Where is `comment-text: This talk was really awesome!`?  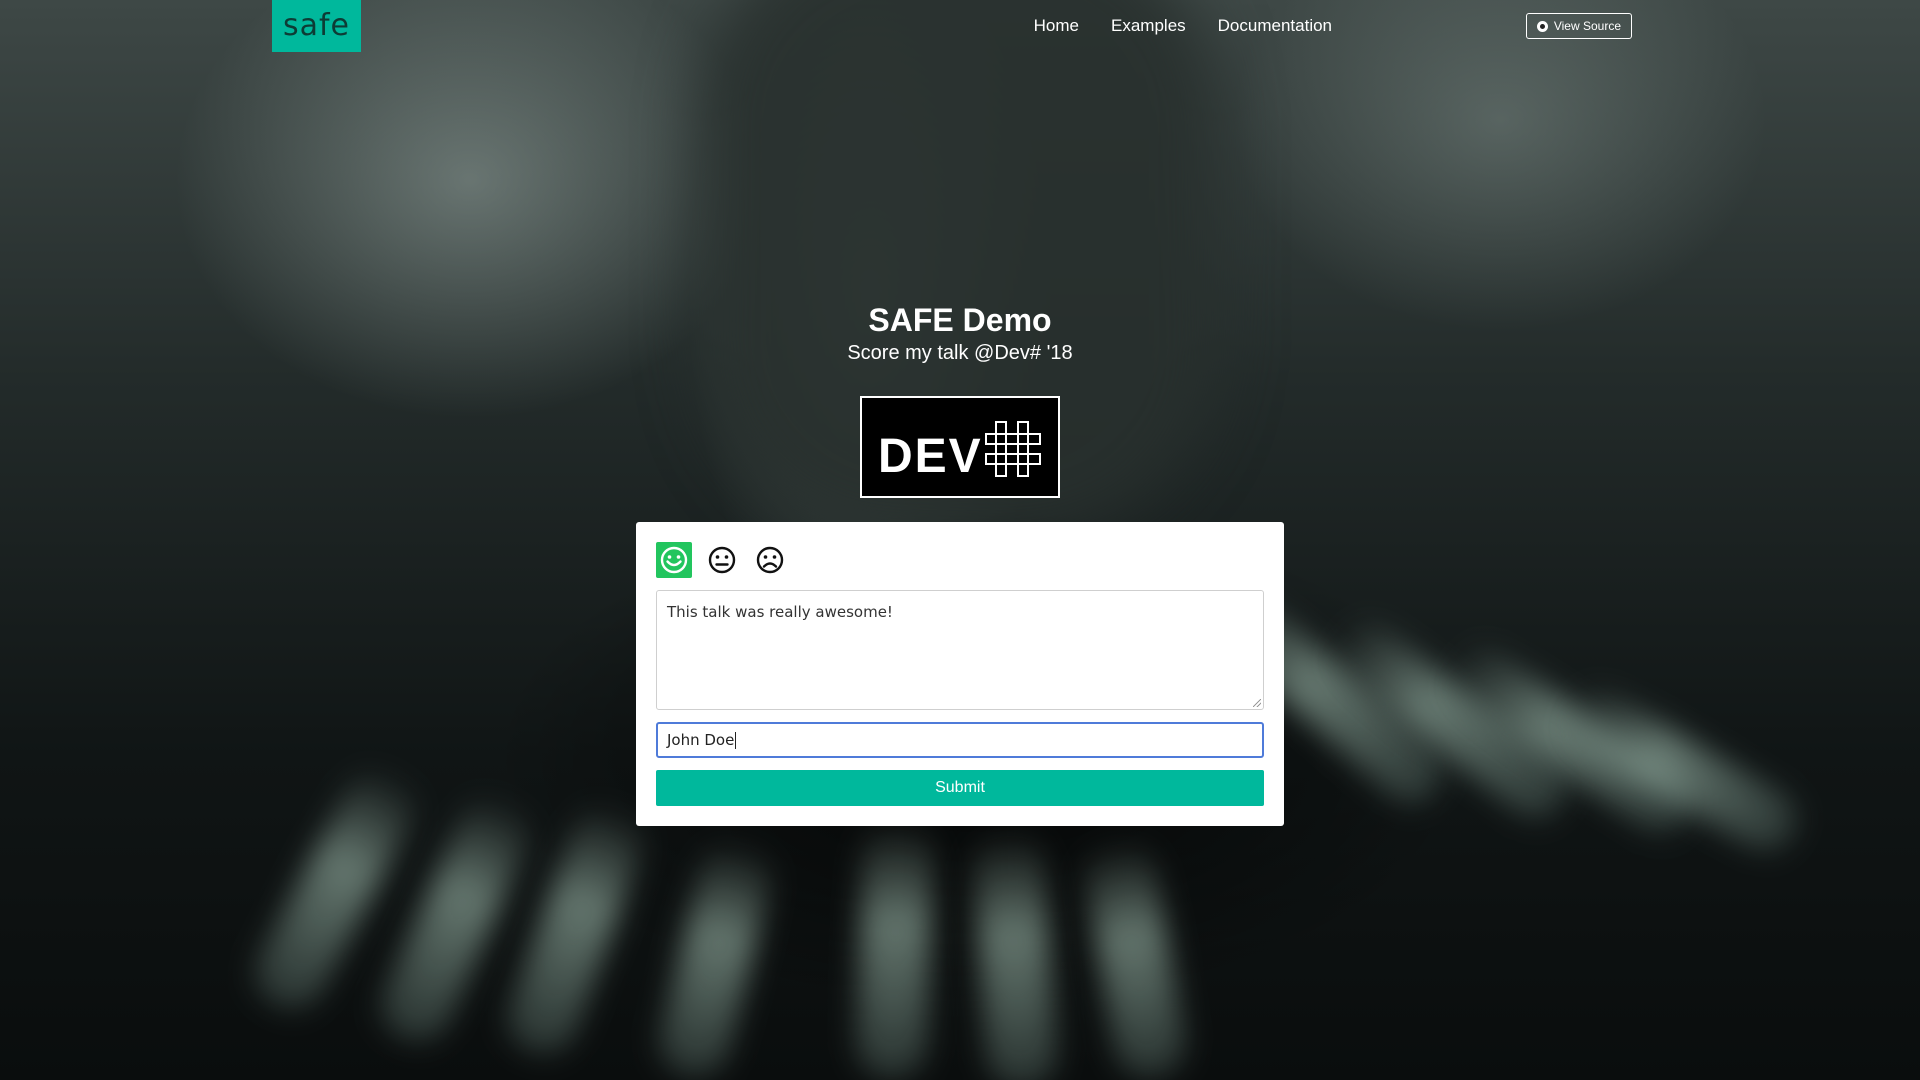
comment-text: This talk was really awesome! is located at coordinates (780, 612).